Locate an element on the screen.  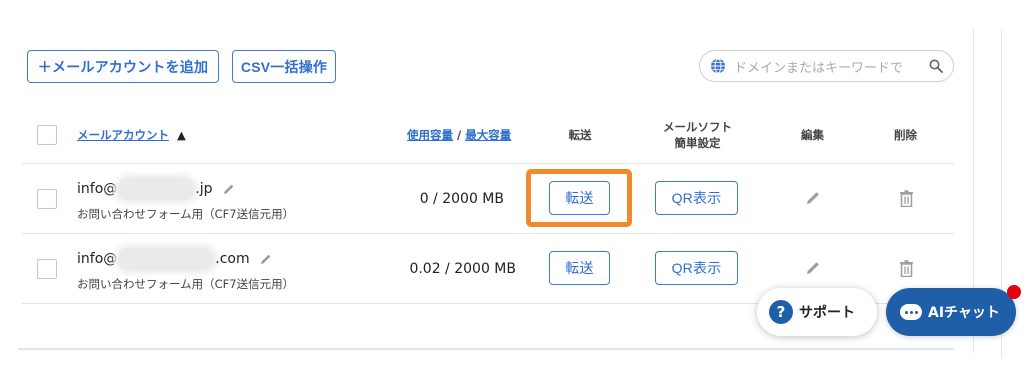
globe-icon is located at coordinates (718, 66).